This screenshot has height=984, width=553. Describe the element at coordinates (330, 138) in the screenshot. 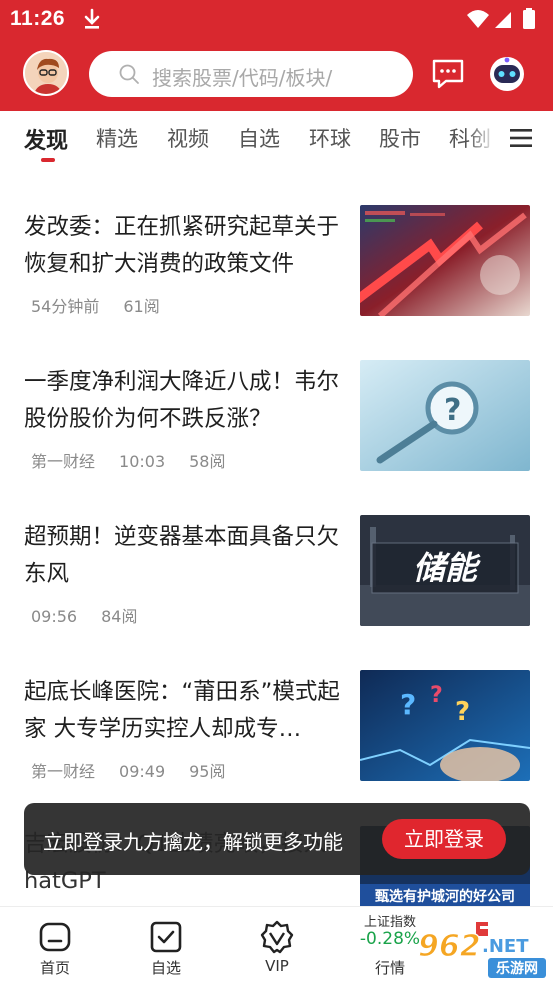

I see `tab-global: 环球` at that location.